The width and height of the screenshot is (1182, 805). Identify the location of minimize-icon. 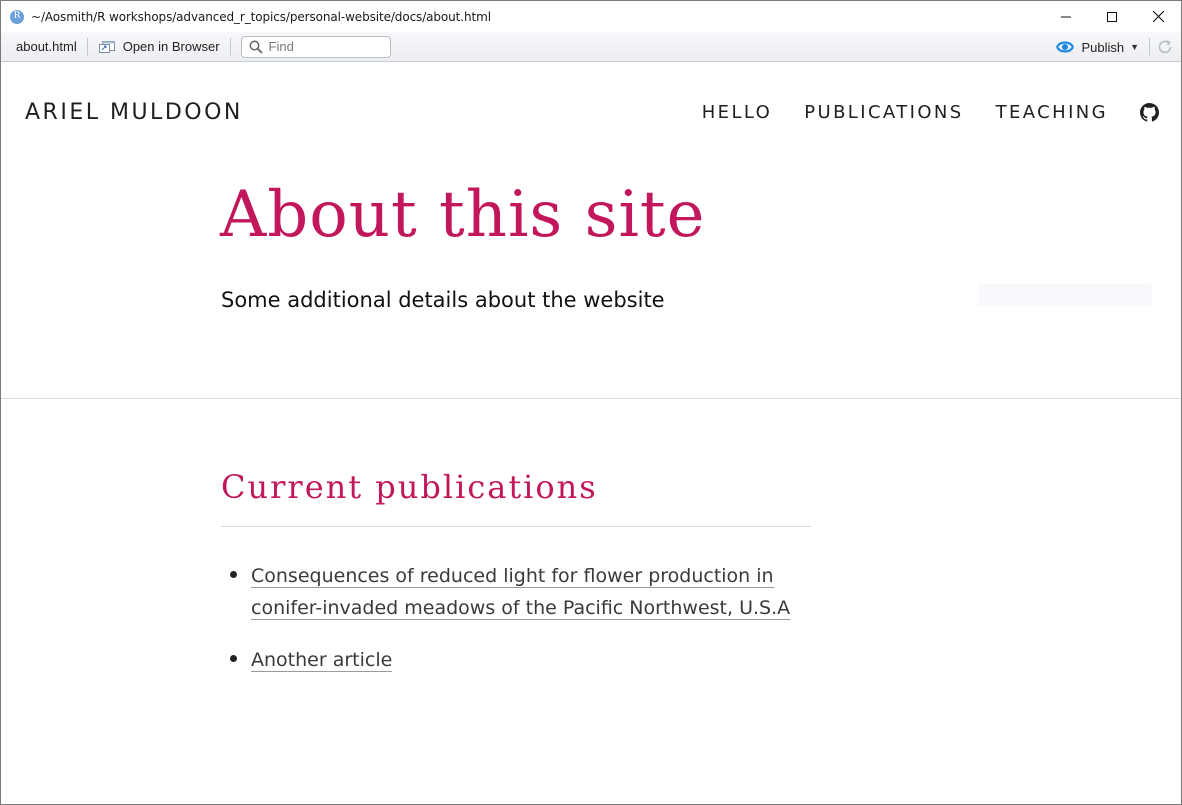
(1066, 16).